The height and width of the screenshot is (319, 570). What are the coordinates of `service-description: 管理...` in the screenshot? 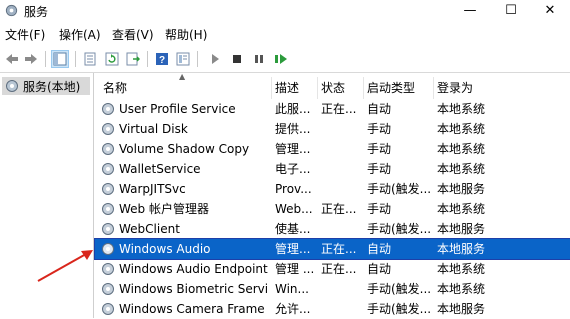 It's located at (293, 149).